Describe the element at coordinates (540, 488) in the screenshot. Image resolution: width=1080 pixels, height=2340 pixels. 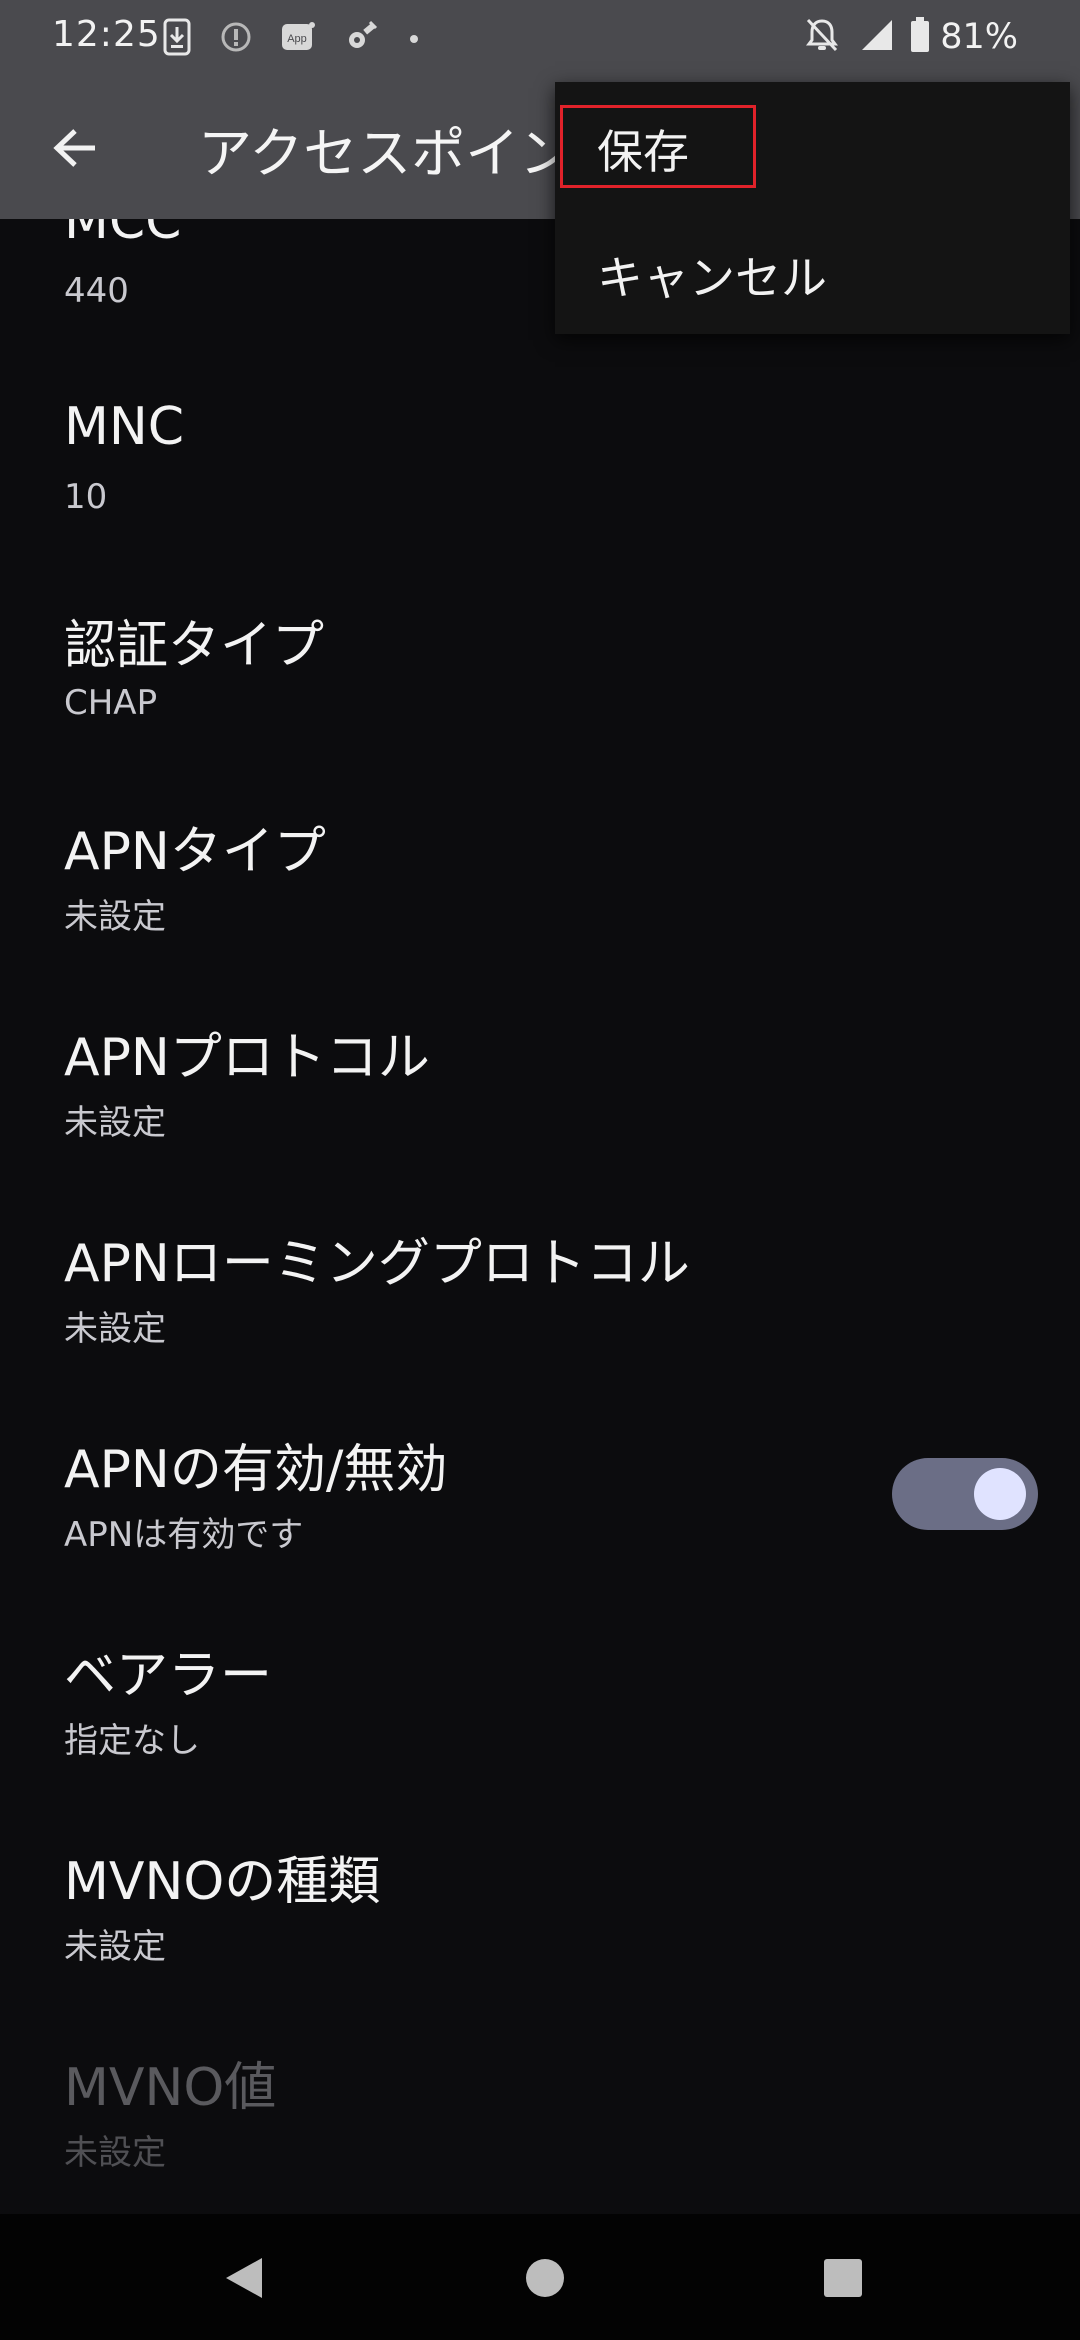
I see `pref-mnc: MNC 10` at that location.